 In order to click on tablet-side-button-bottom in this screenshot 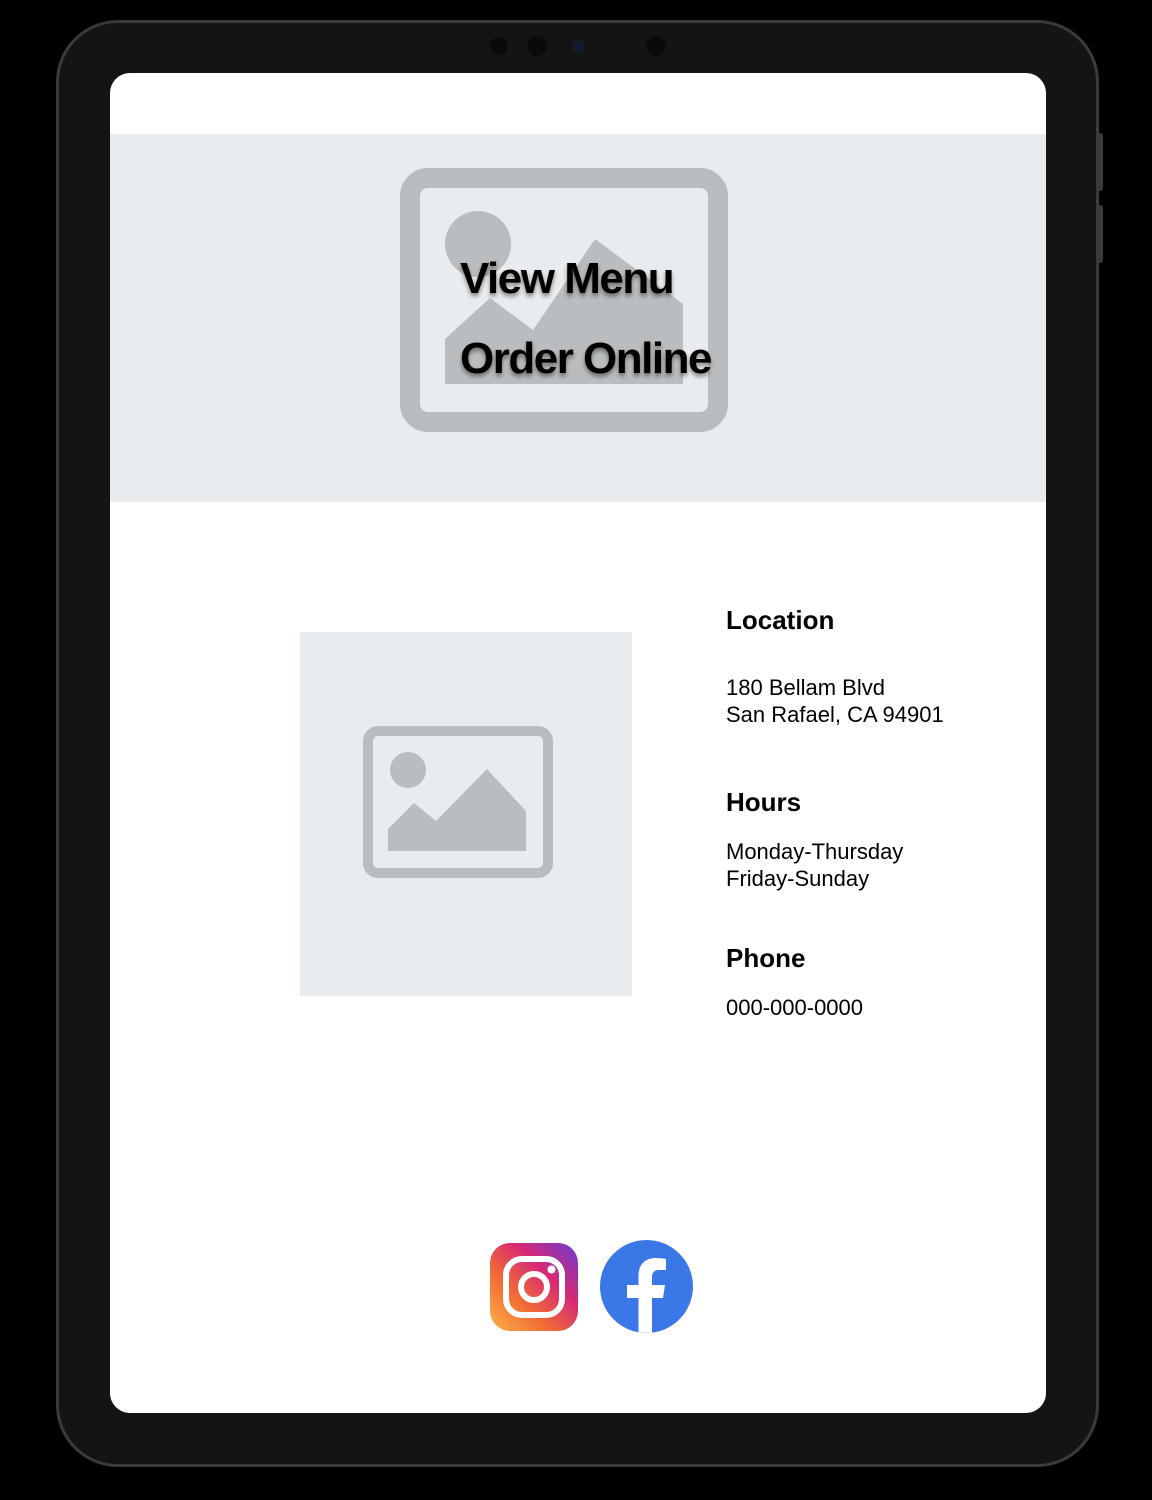, I will do `click(1100, 234)`.